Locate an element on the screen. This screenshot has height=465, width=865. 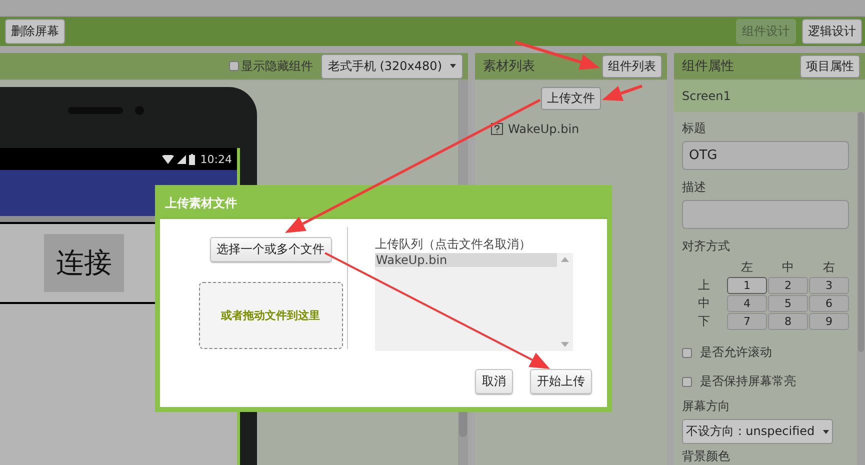
alignment-option: 1 is located at coordinates (747, 285).